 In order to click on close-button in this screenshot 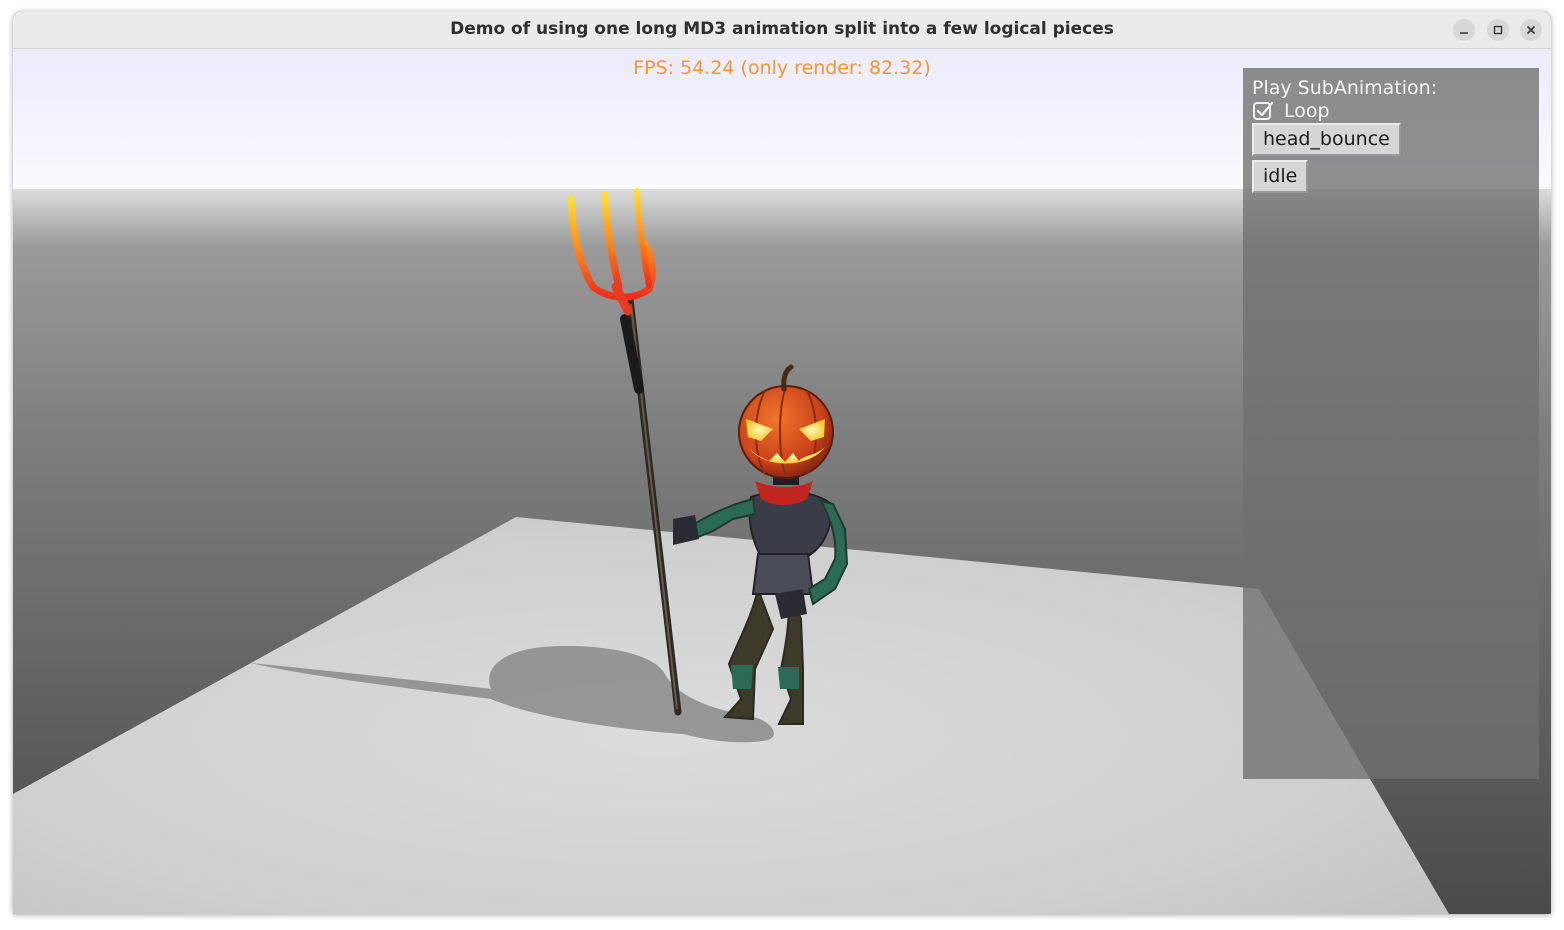, I will do `click(1531, 30)`.